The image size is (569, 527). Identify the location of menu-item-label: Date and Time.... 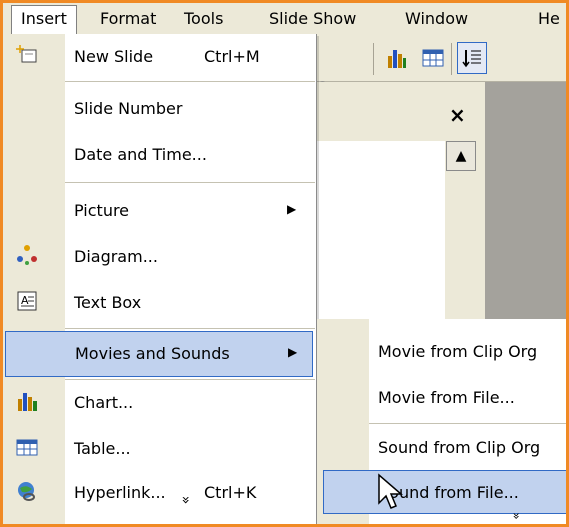
(140, 154).